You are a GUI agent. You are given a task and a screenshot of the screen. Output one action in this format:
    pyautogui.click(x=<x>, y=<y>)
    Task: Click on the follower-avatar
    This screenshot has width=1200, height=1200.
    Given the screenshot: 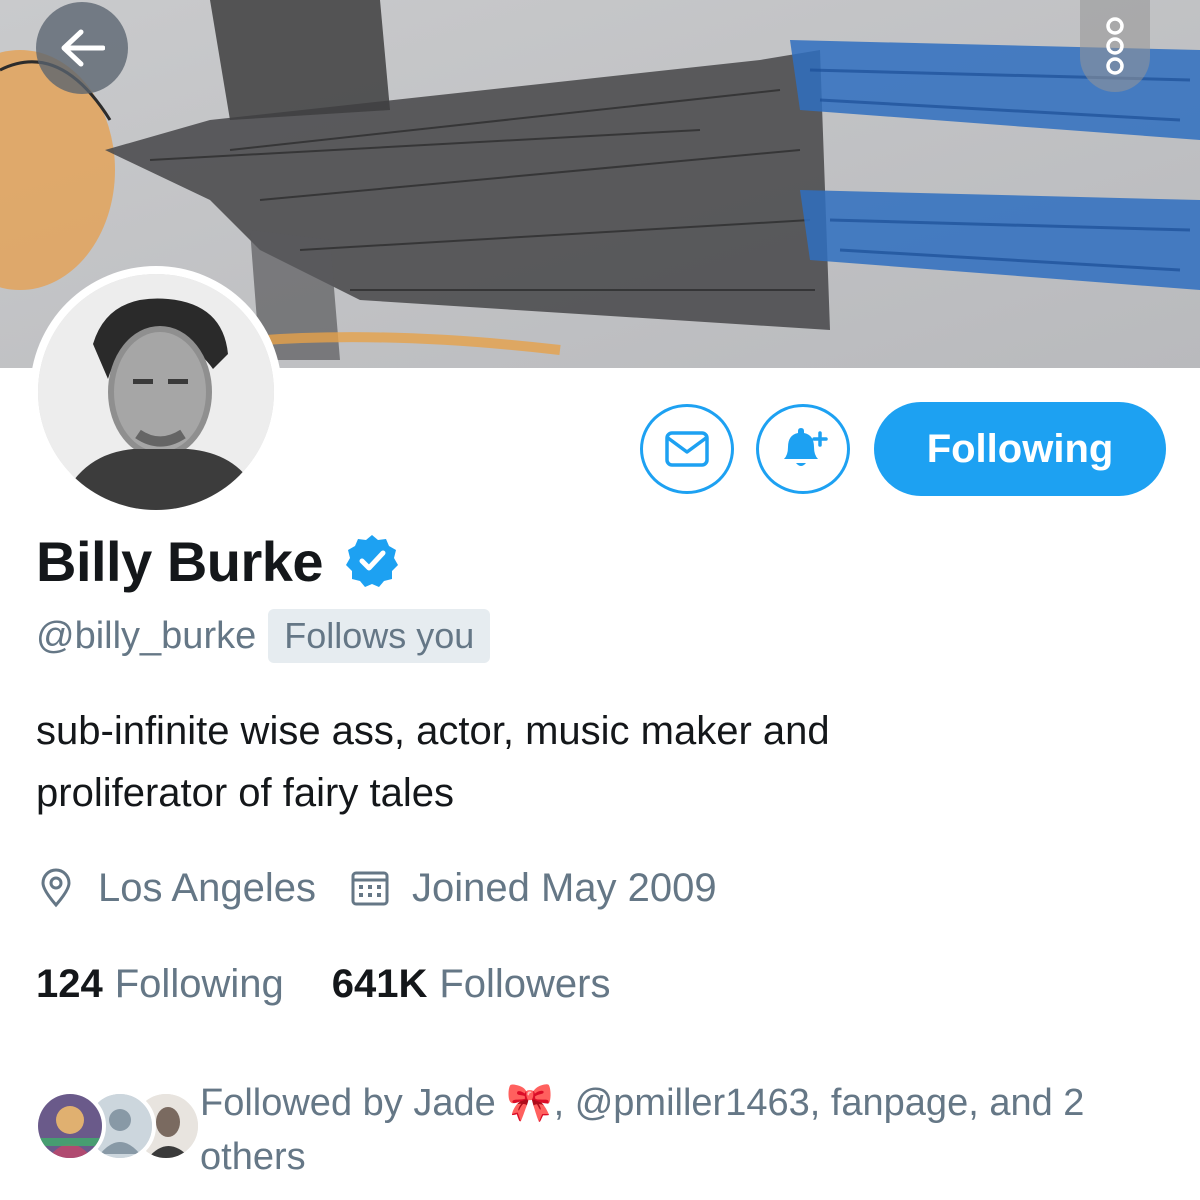 What is the action you would take?
    pyautogui.click(x=70, y=1126)
    